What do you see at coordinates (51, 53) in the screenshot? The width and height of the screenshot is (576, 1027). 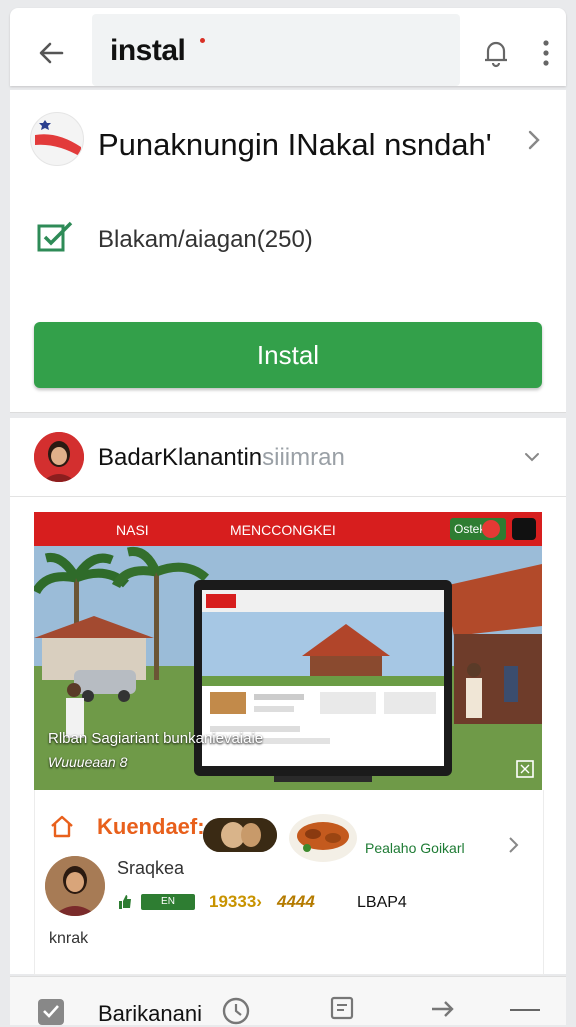 I see `back-arrow-icon` at bounding box center [51, 53].